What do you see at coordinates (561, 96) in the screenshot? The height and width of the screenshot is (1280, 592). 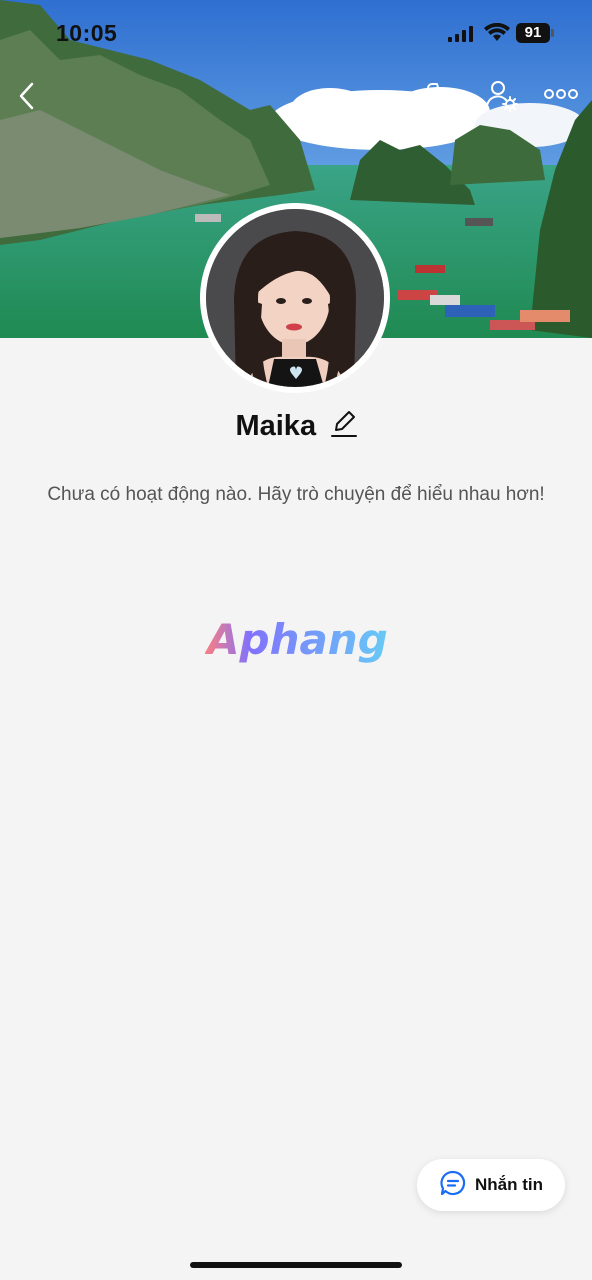 I see `more-dots-icon` at bounding box center [561, 96].